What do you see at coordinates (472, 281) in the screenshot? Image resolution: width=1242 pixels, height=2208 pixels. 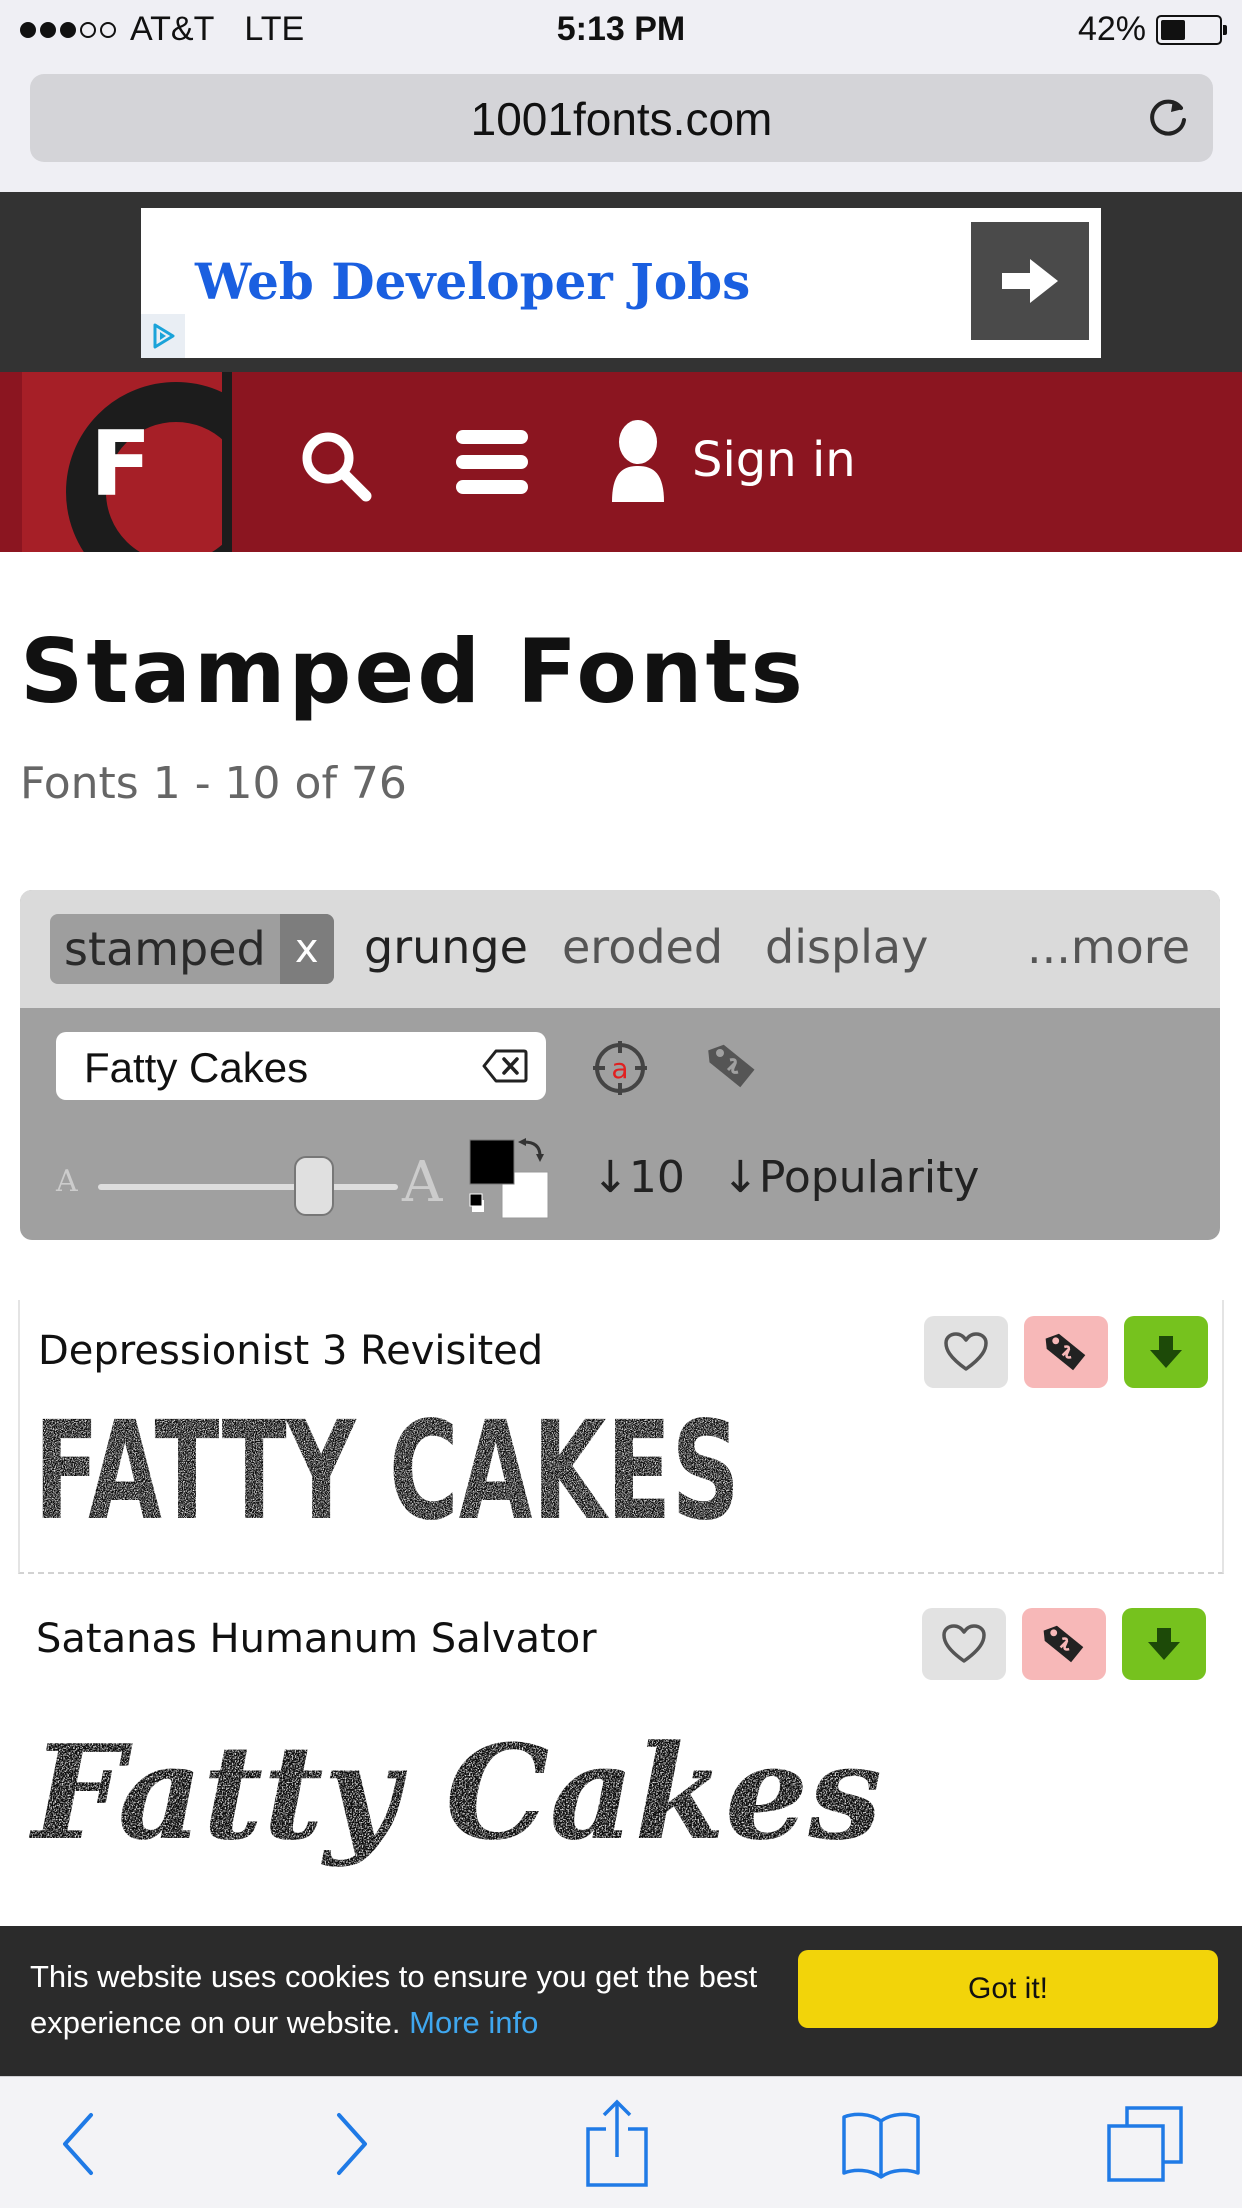 I see `ad-headline: Web Developer Jobs` at bounding box center [472, 281].